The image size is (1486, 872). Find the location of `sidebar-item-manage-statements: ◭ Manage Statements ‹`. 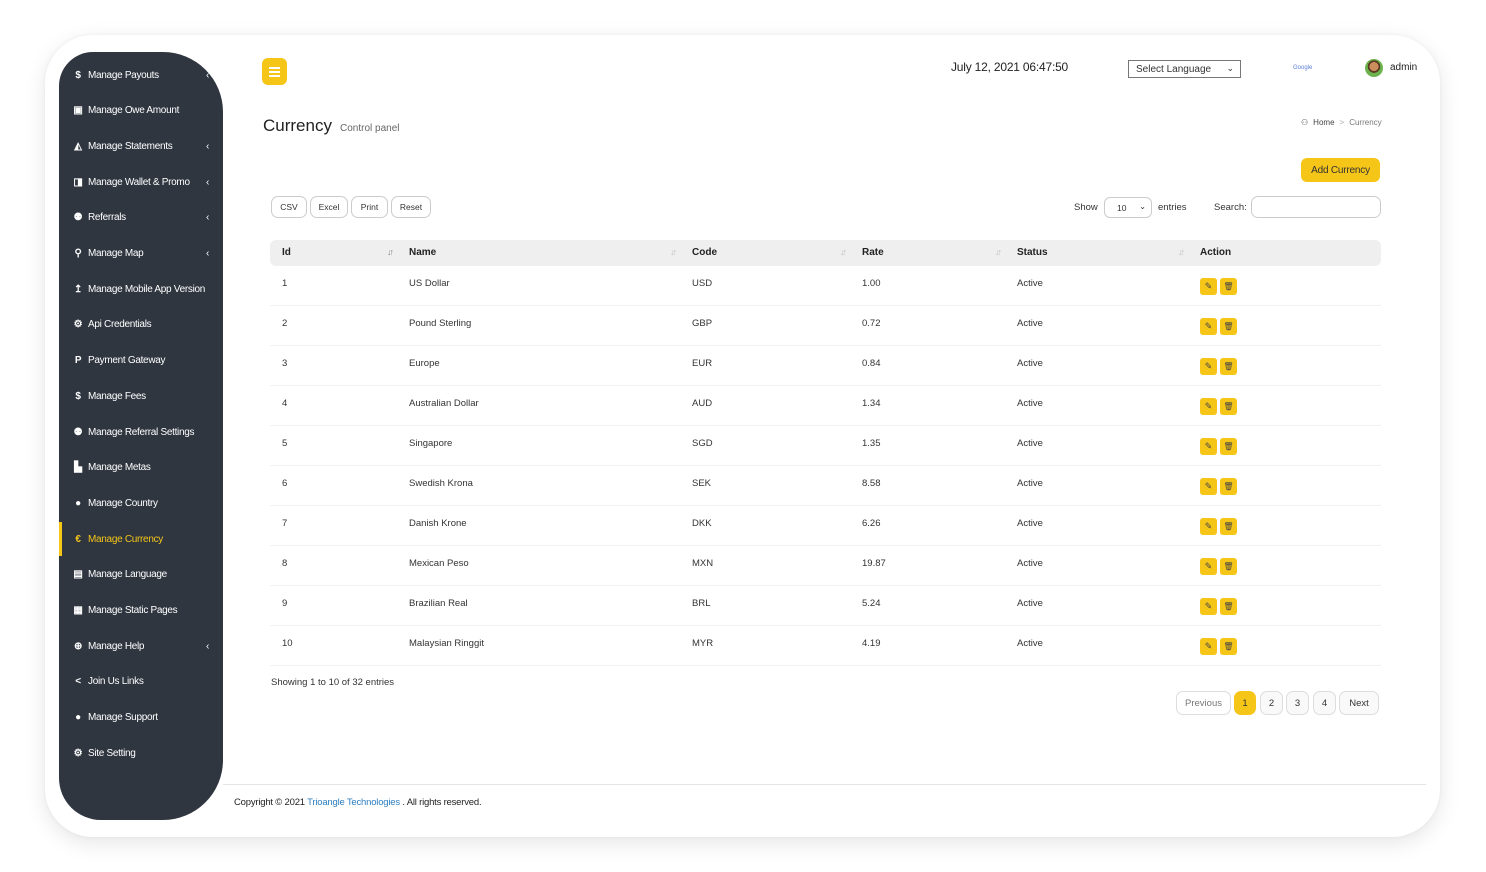

sidebar-item-manage-statements: ◭ Manage Statements ‹ is located at coordinates (141, 146).